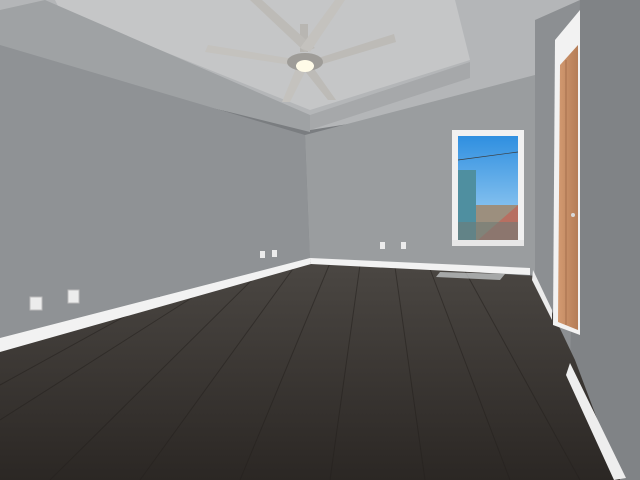 This screenshot has width=640, height=480. What do you see at coordinates (488, 188) in the screenshot?
I see `window-icon` at bounding box center [488, 188].